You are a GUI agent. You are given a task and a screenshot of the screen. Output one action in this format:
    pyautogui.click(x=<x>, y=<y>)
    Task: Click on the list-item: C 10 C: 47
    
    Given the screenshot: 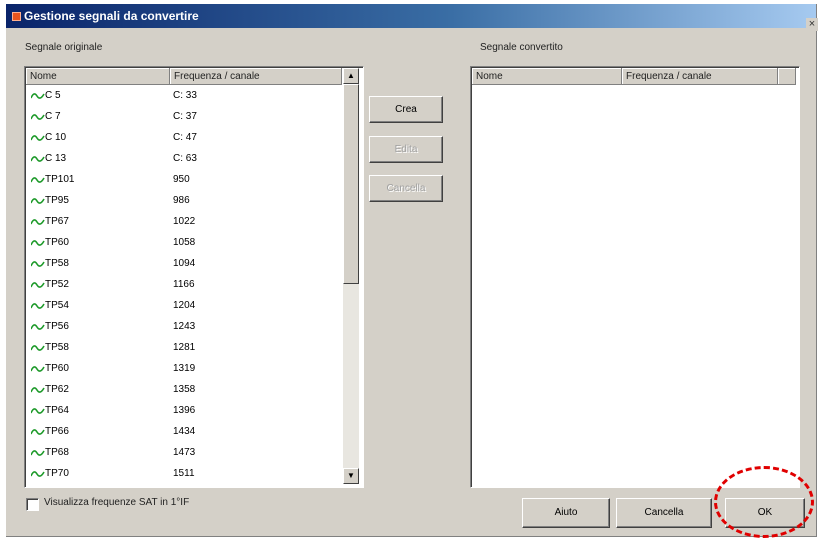 What is the action you would take?
    pyautogui.click(x=184, y=138)
    